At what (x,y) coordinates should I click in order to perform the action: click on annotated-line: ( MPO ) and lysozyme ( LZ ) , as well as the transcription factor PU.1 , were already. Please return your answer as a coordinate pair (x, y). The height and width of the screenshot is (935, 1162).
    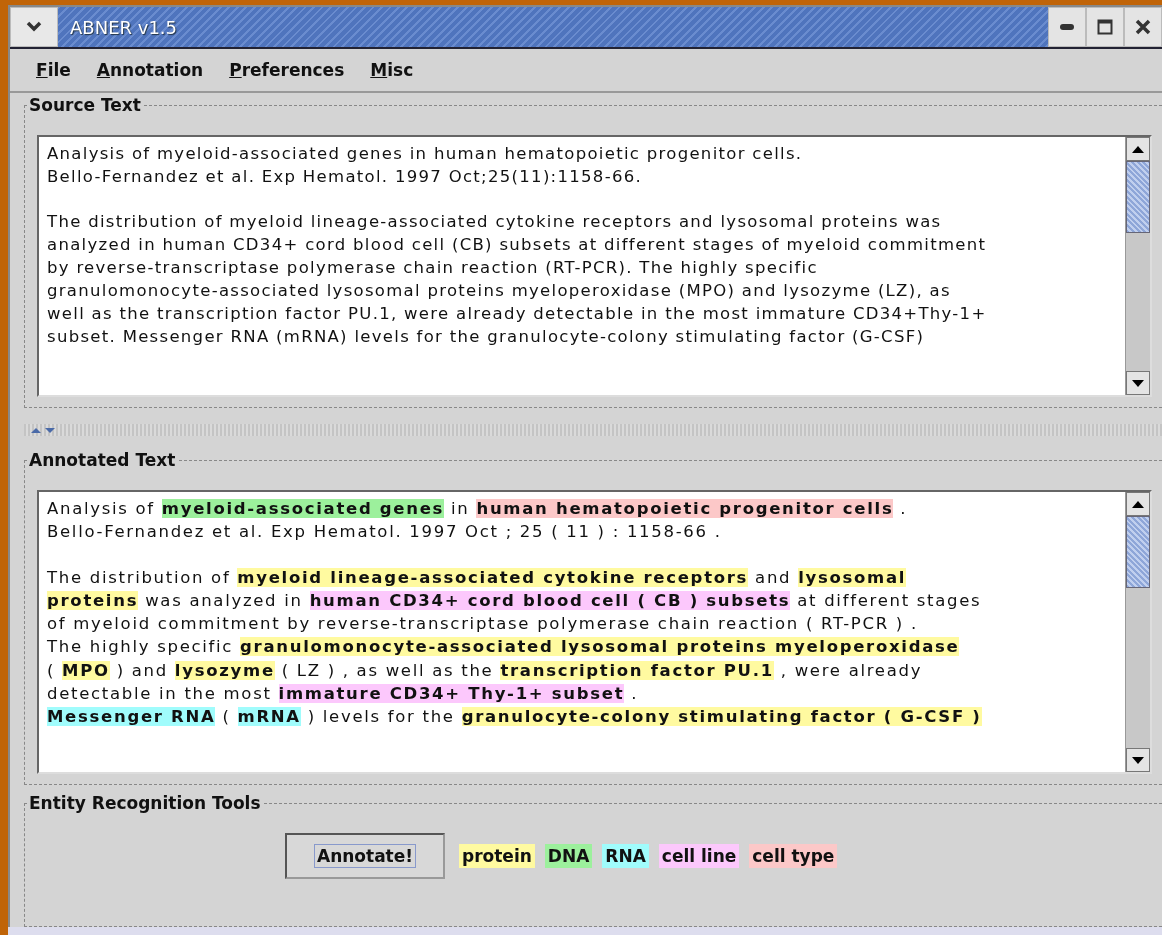
    Looking at the image, I should click on (485, 670).